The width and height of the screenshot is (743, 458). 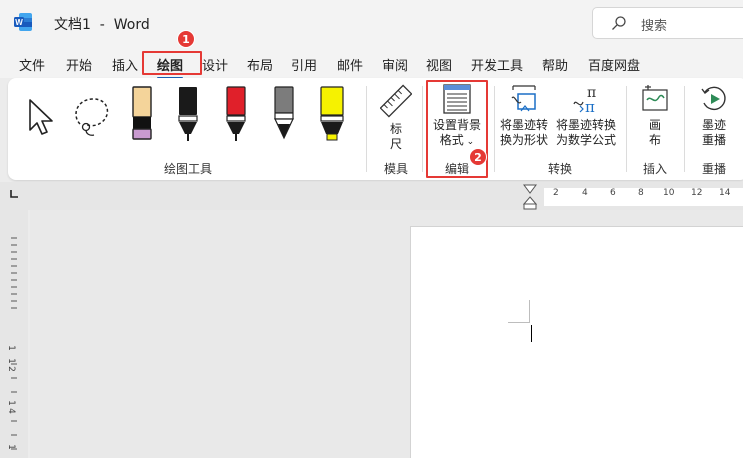 I want to click on ruler-button-label: 标 尺, so click(x=395, y=136).